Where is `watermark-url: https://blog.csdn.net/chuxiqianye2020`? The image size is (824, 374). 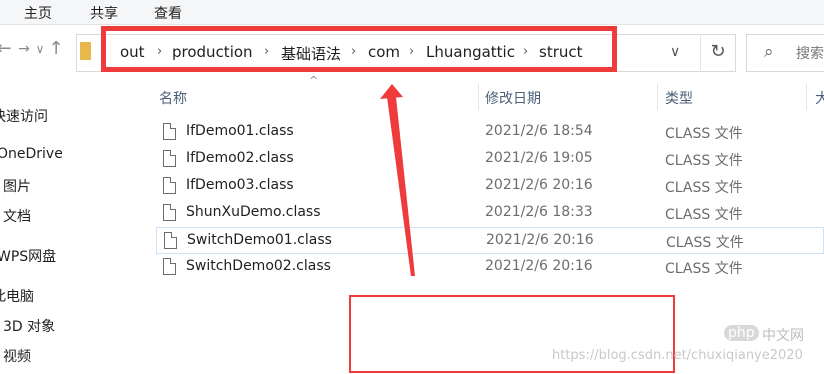 watermark-url: https://blog.csdn.net/chuxiqianye2020 is located at coordinates (677, 355).